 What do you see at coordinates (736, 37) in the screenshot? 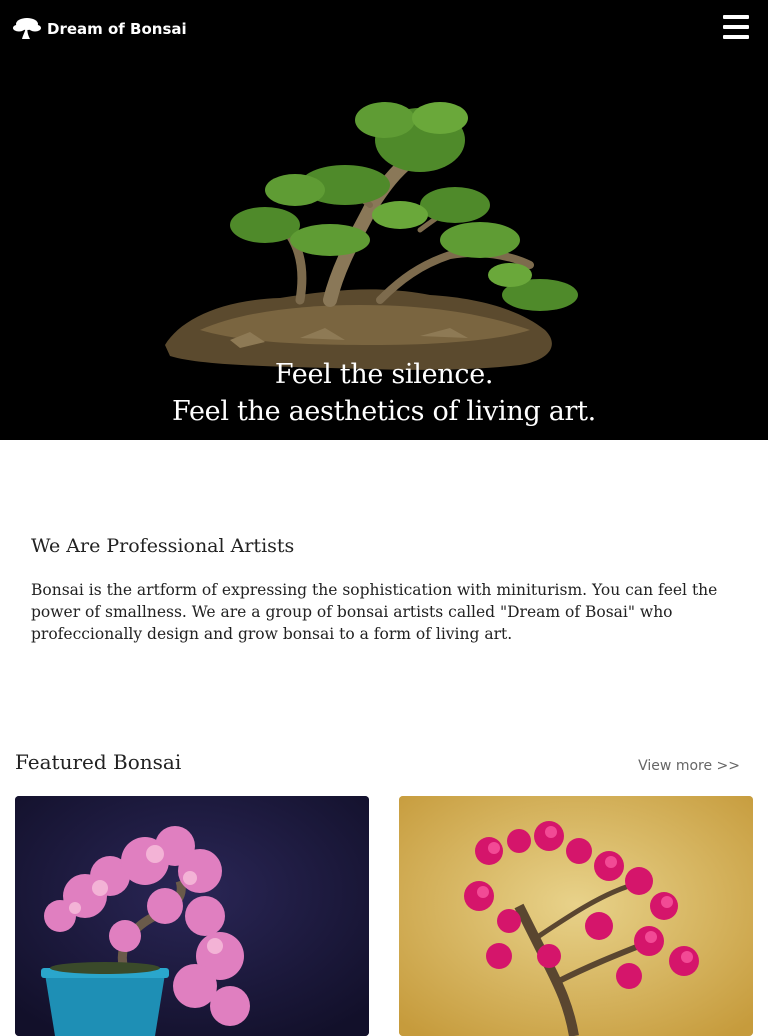
I see `menu-bar-bottom` at bounding box center [736, 37].